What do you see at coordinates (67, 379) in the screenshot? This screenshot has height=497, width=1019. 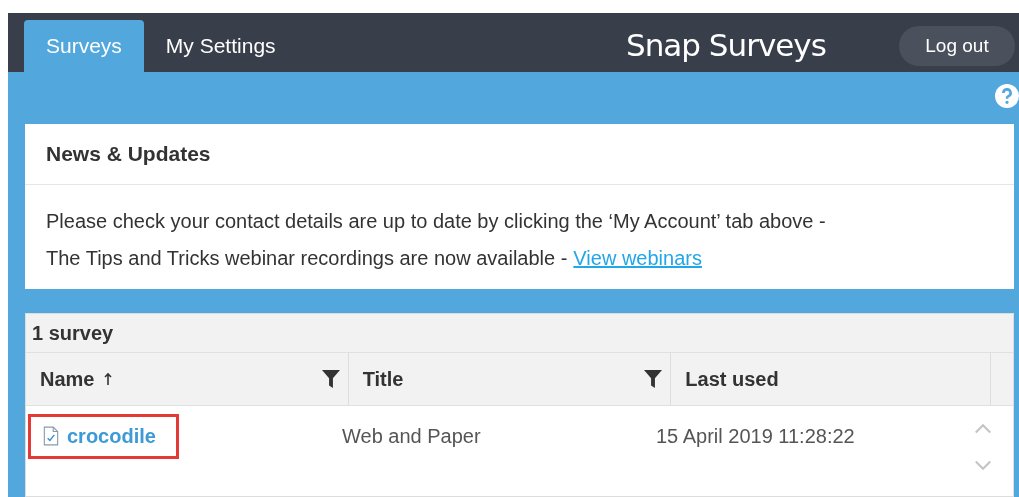 I see `column-label: Name` at bounding box center [67, 379].